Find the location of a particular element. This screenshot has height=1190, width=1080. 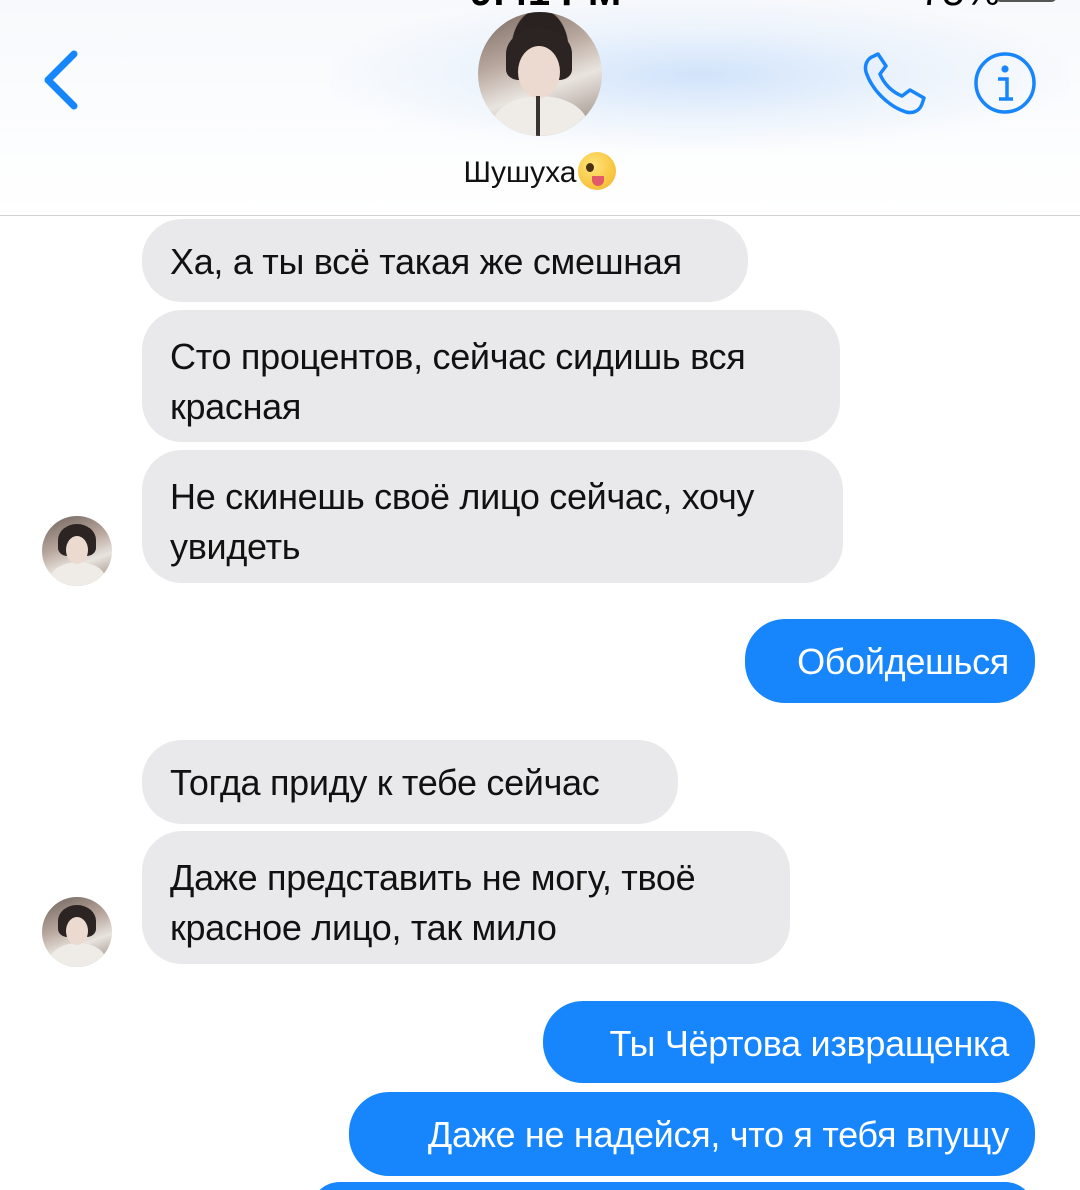

back-button is located at coordinates (63, 80).